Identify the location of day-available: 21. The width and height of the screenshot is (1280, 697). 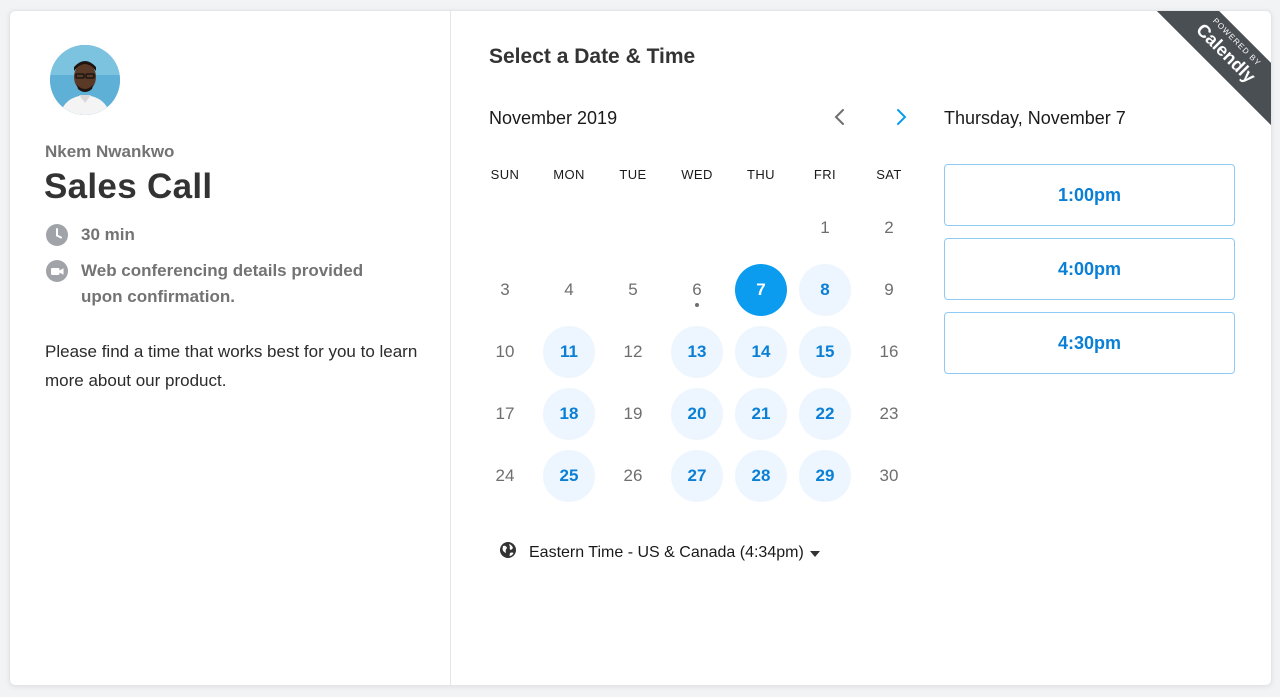
(761, 414).